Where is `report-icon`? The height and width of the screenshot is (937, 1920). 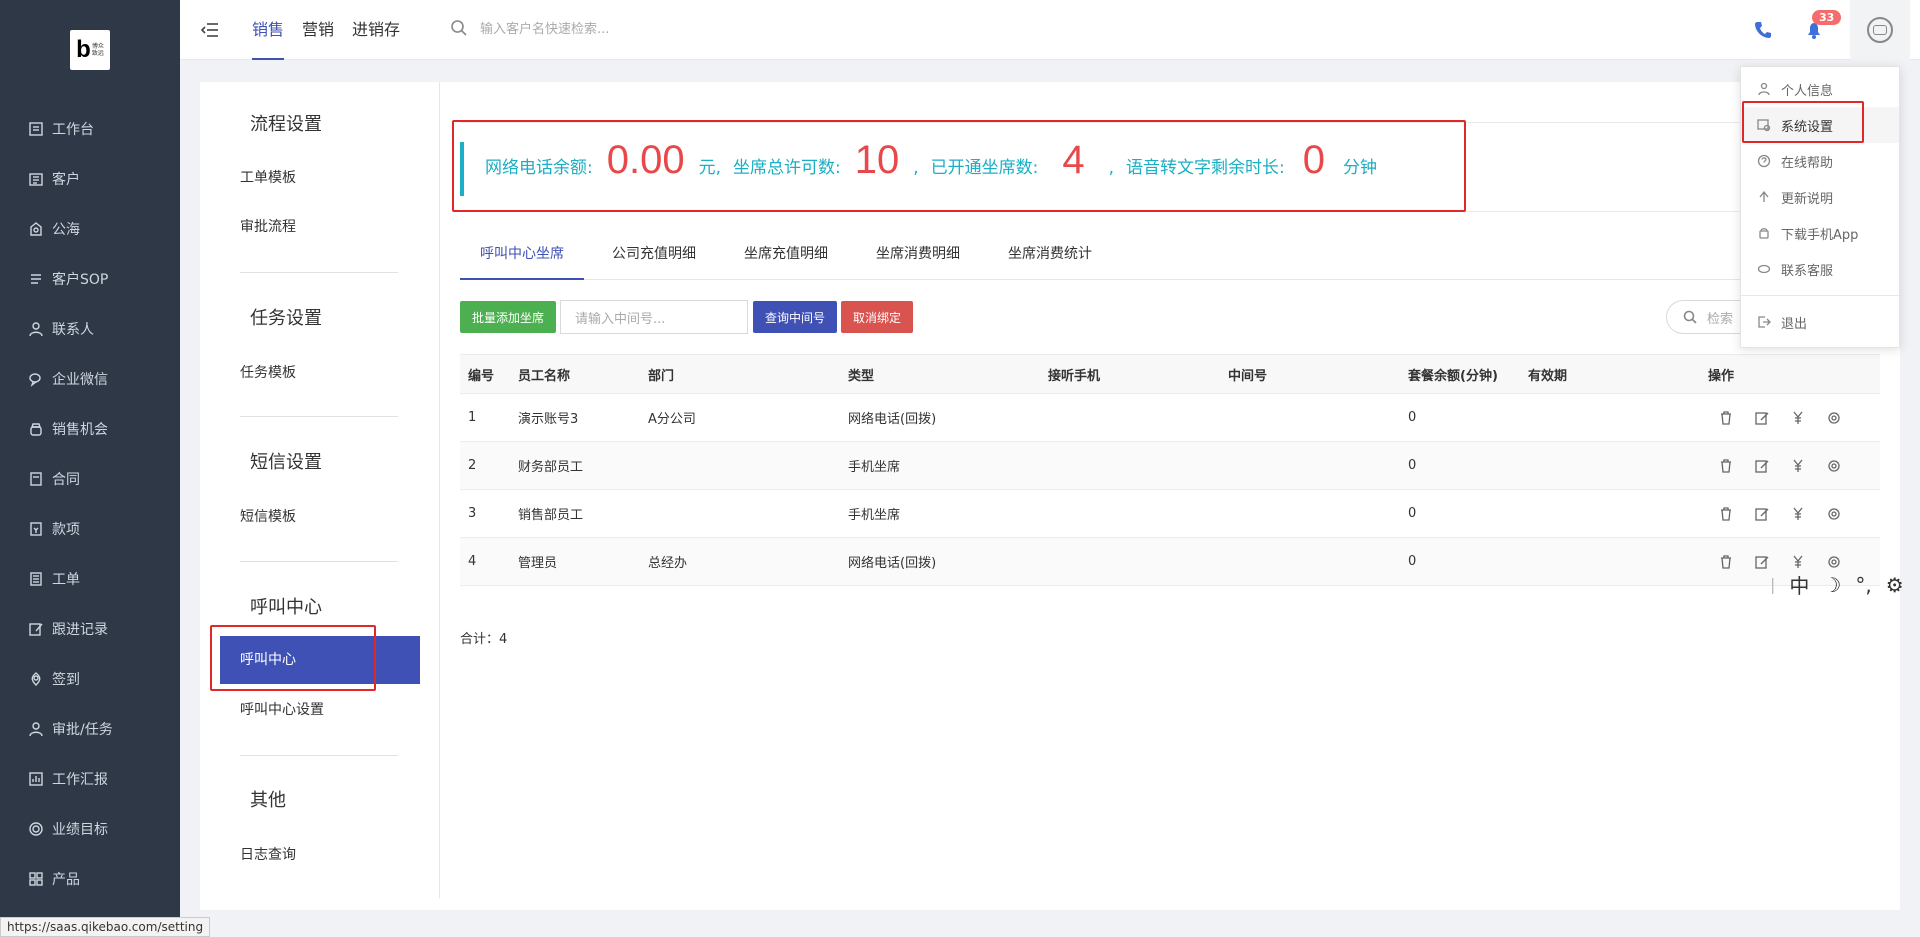
report-icon is located at coordinates (36, 779).